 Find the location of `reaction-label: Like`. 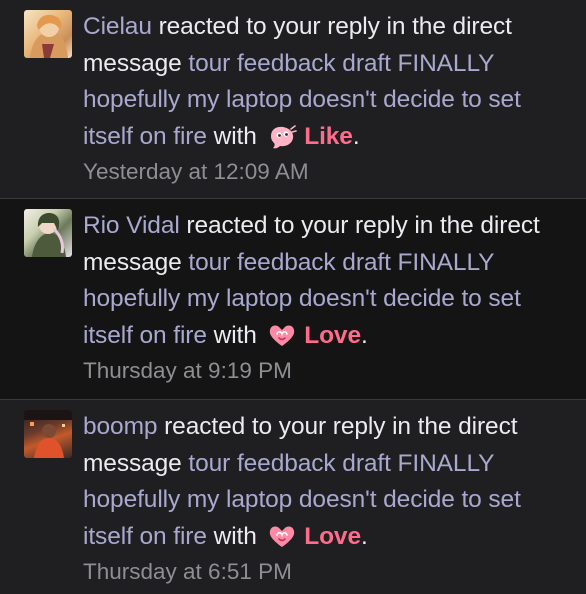

reaction-label: Like is located at coordinates (328, 136).